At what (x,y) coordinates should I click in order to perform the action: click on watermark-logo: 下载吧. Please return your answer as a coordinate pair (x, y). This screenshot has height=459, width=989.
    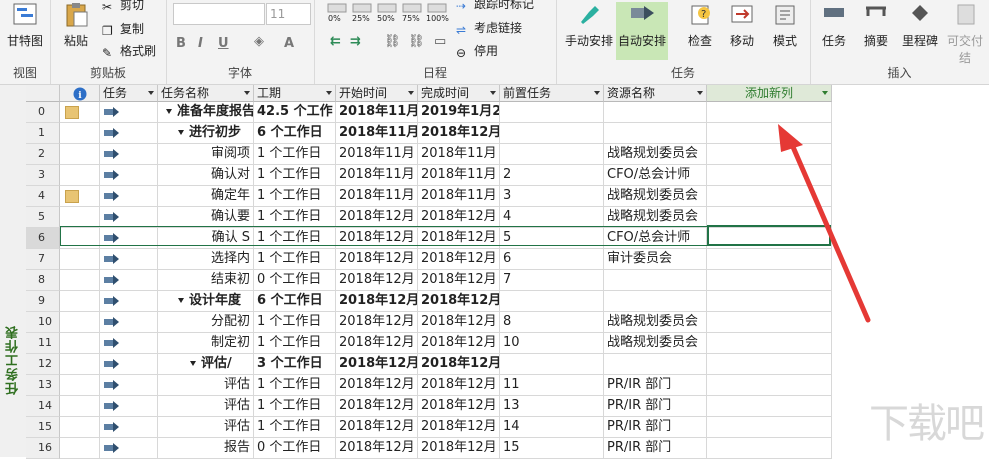
    Looking at the image, I should click on (927, 424).